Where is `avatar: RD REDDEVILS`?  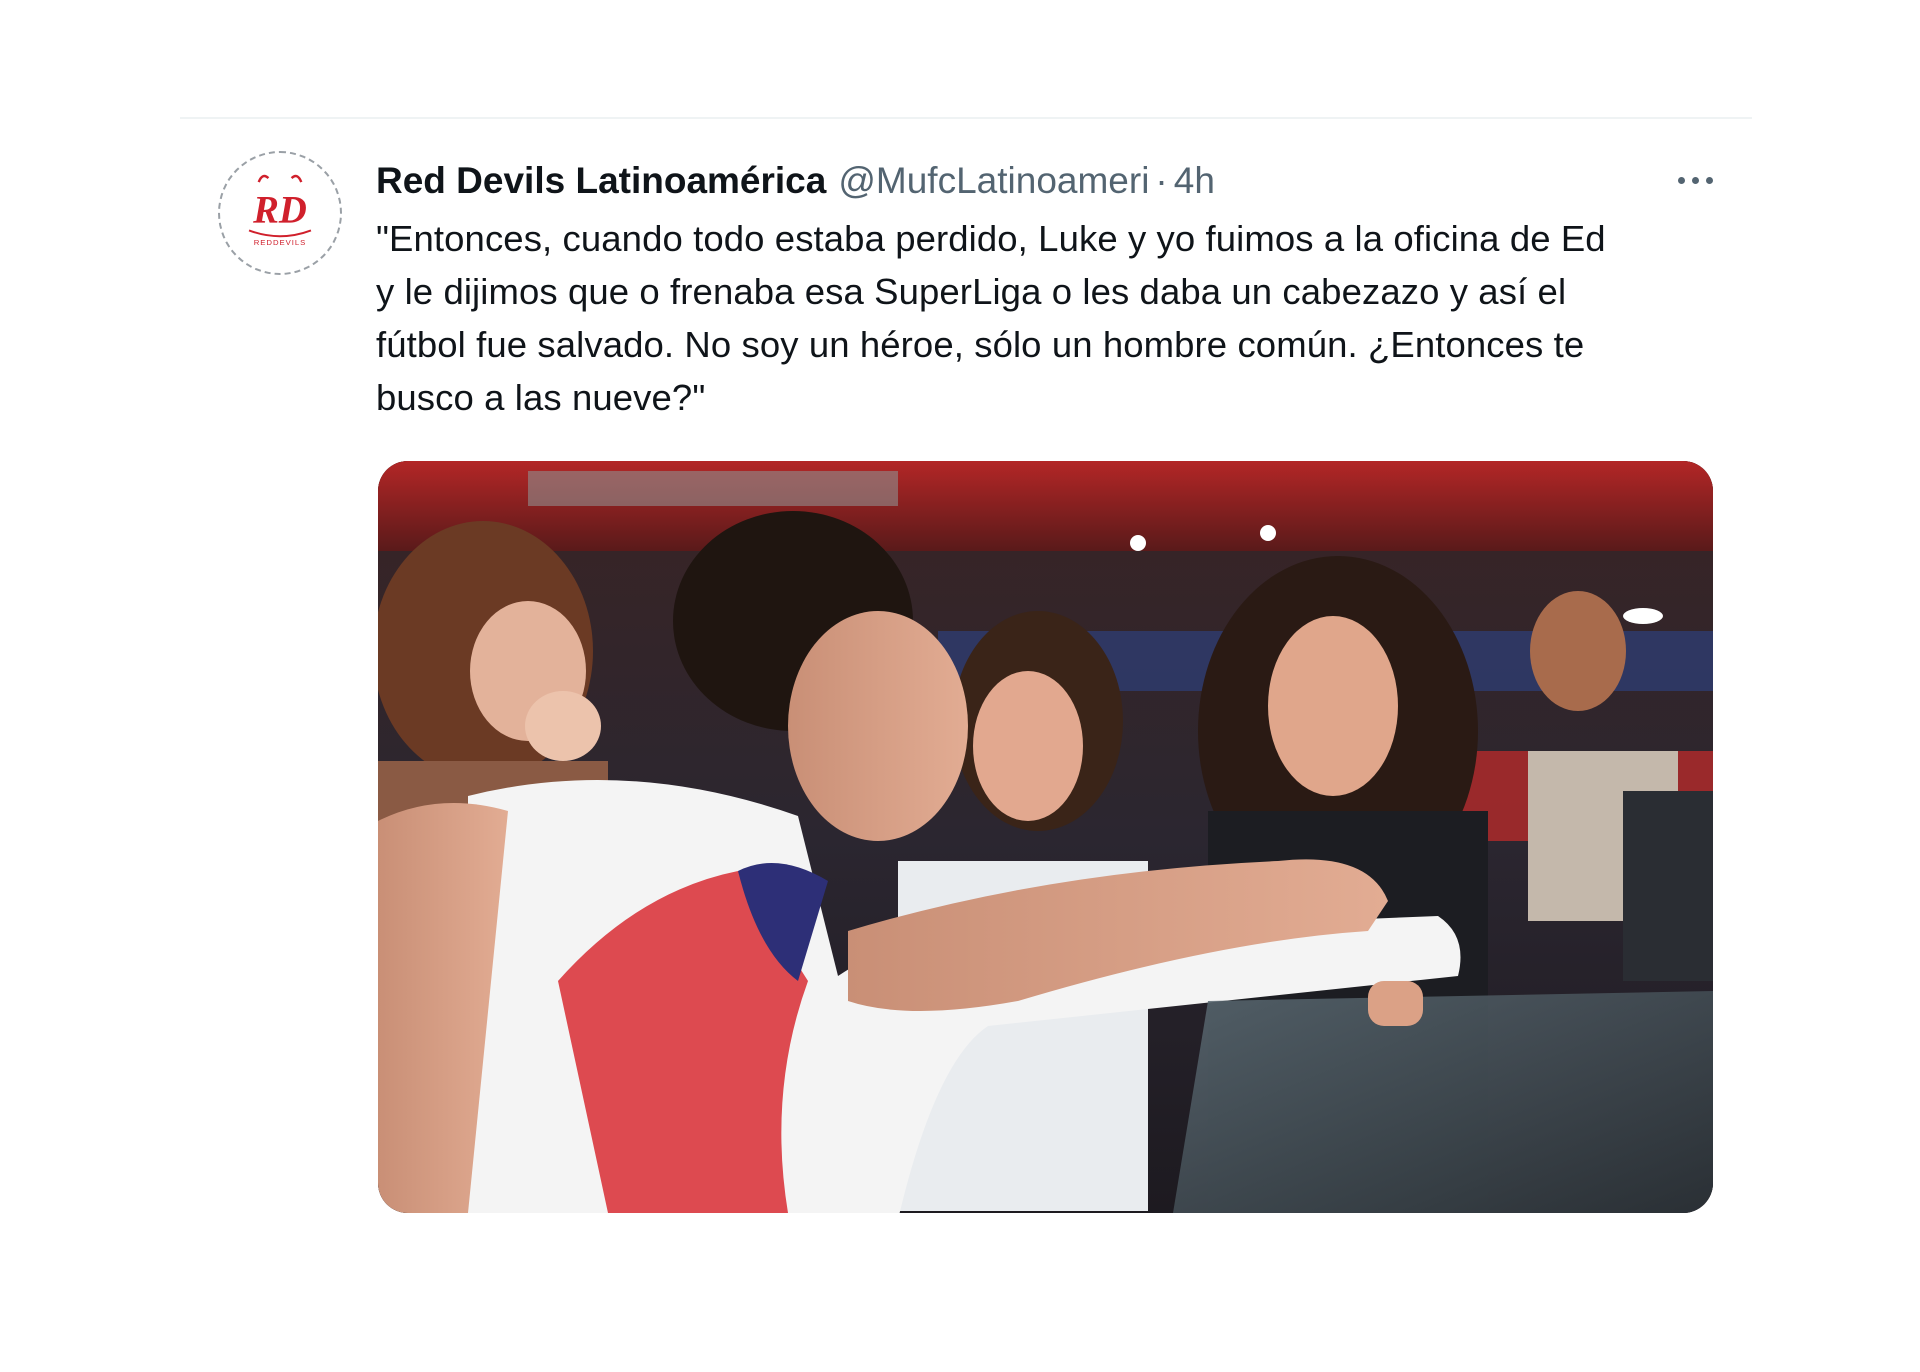 avatar: RD REDDEVILS is located at coordinates (280, 213).